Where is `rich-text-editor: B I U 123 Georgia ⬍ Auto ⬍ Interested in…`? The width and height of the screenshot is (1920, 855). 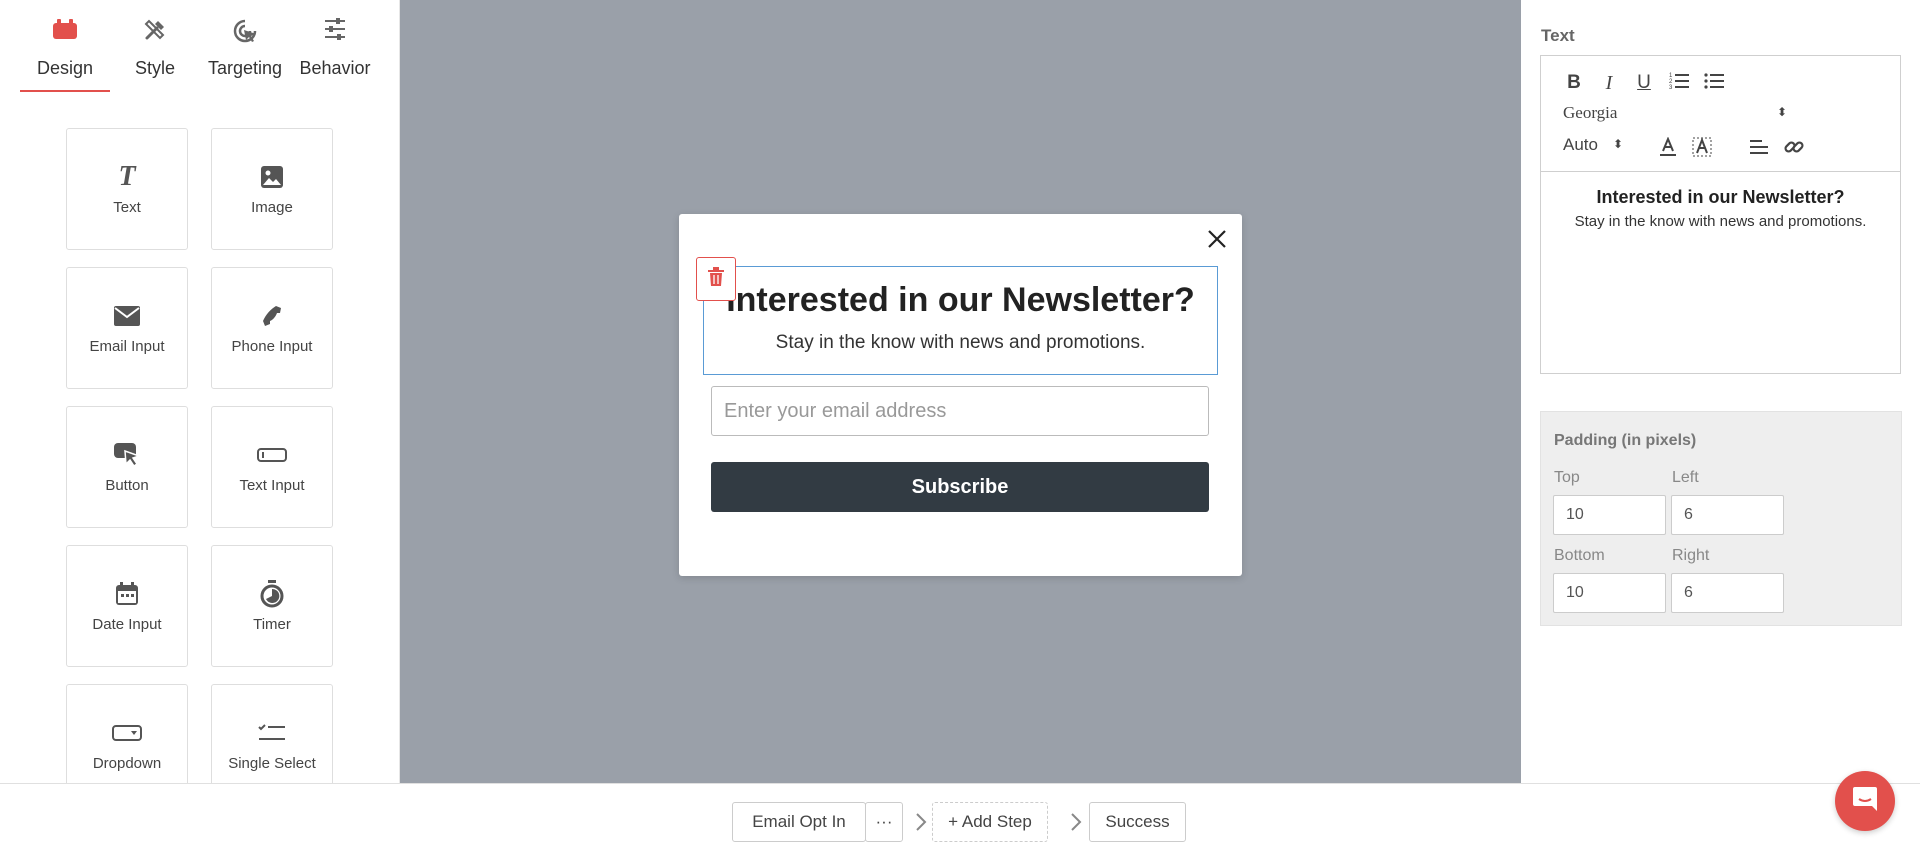
rich-text-editor: B I U 123 Georgia ⬍ Auto ⬍ Interested in… is located at coordinates (1720, 214).